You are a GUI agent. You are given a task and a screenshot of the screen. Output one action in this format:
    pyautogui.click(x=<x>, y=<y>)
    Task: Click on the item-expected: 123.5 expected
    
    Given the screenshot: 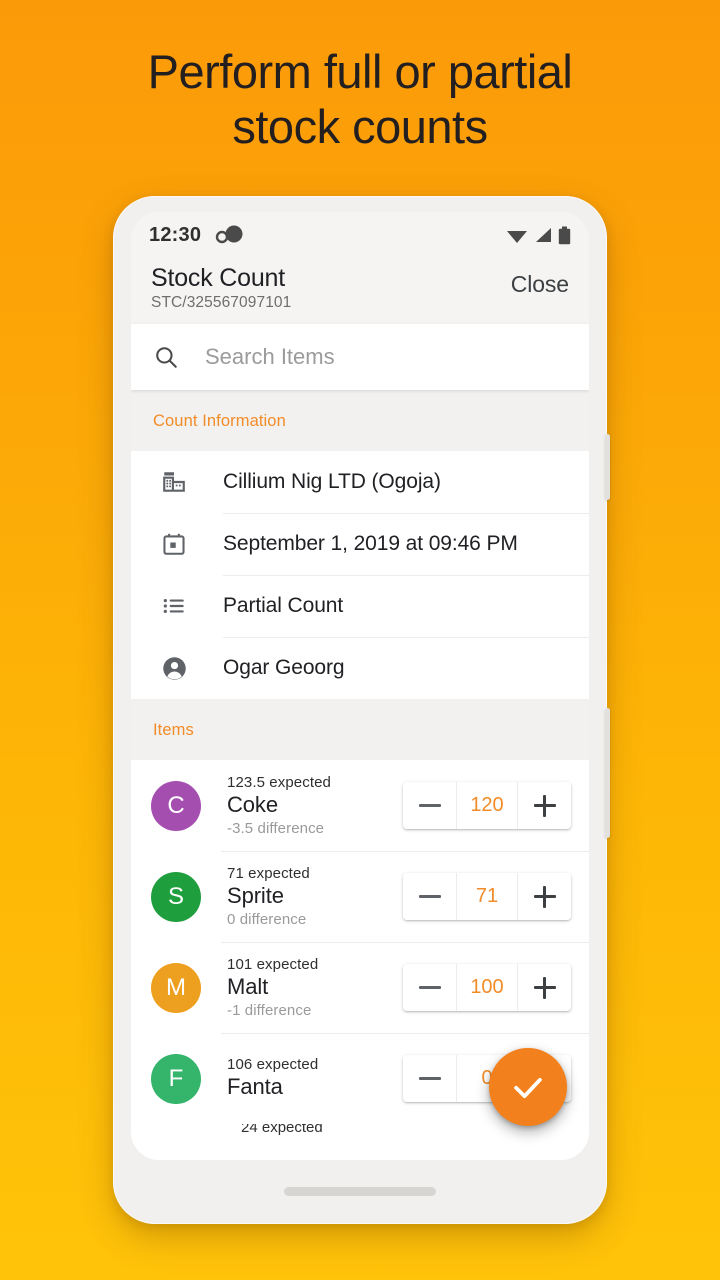 What is the action you would take?
    pyautogui.click(x=279, y=782)
    